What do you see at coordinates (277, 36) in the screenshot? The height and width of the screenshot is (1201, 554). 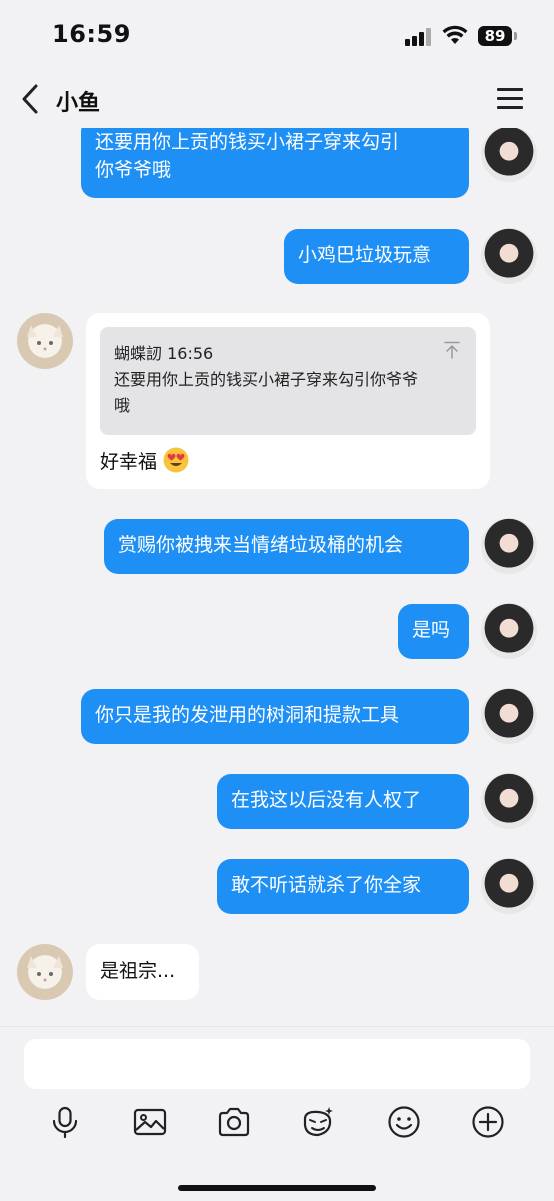 I see `status-bar: 16:59 89` at bounding box center [277, 36].